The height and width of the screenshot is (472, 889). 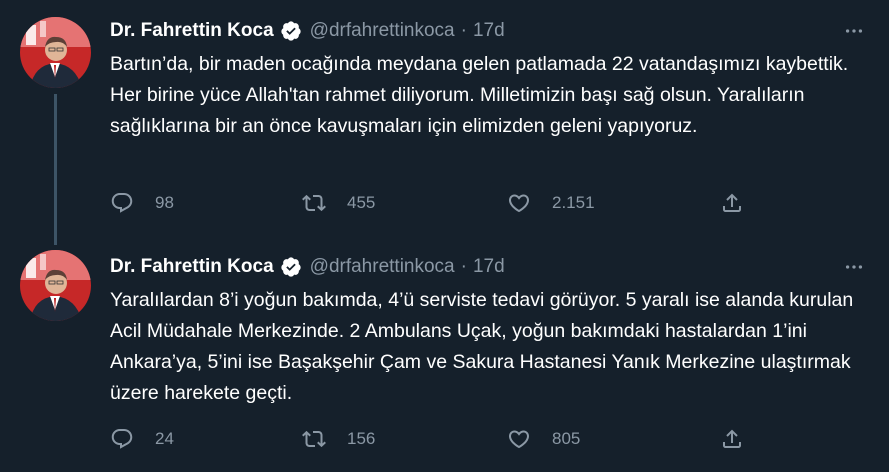 What do you see at coordinates (338, 439) in the screenshot?
I see `retweet-button: 156` at bounding box center [338, 439].